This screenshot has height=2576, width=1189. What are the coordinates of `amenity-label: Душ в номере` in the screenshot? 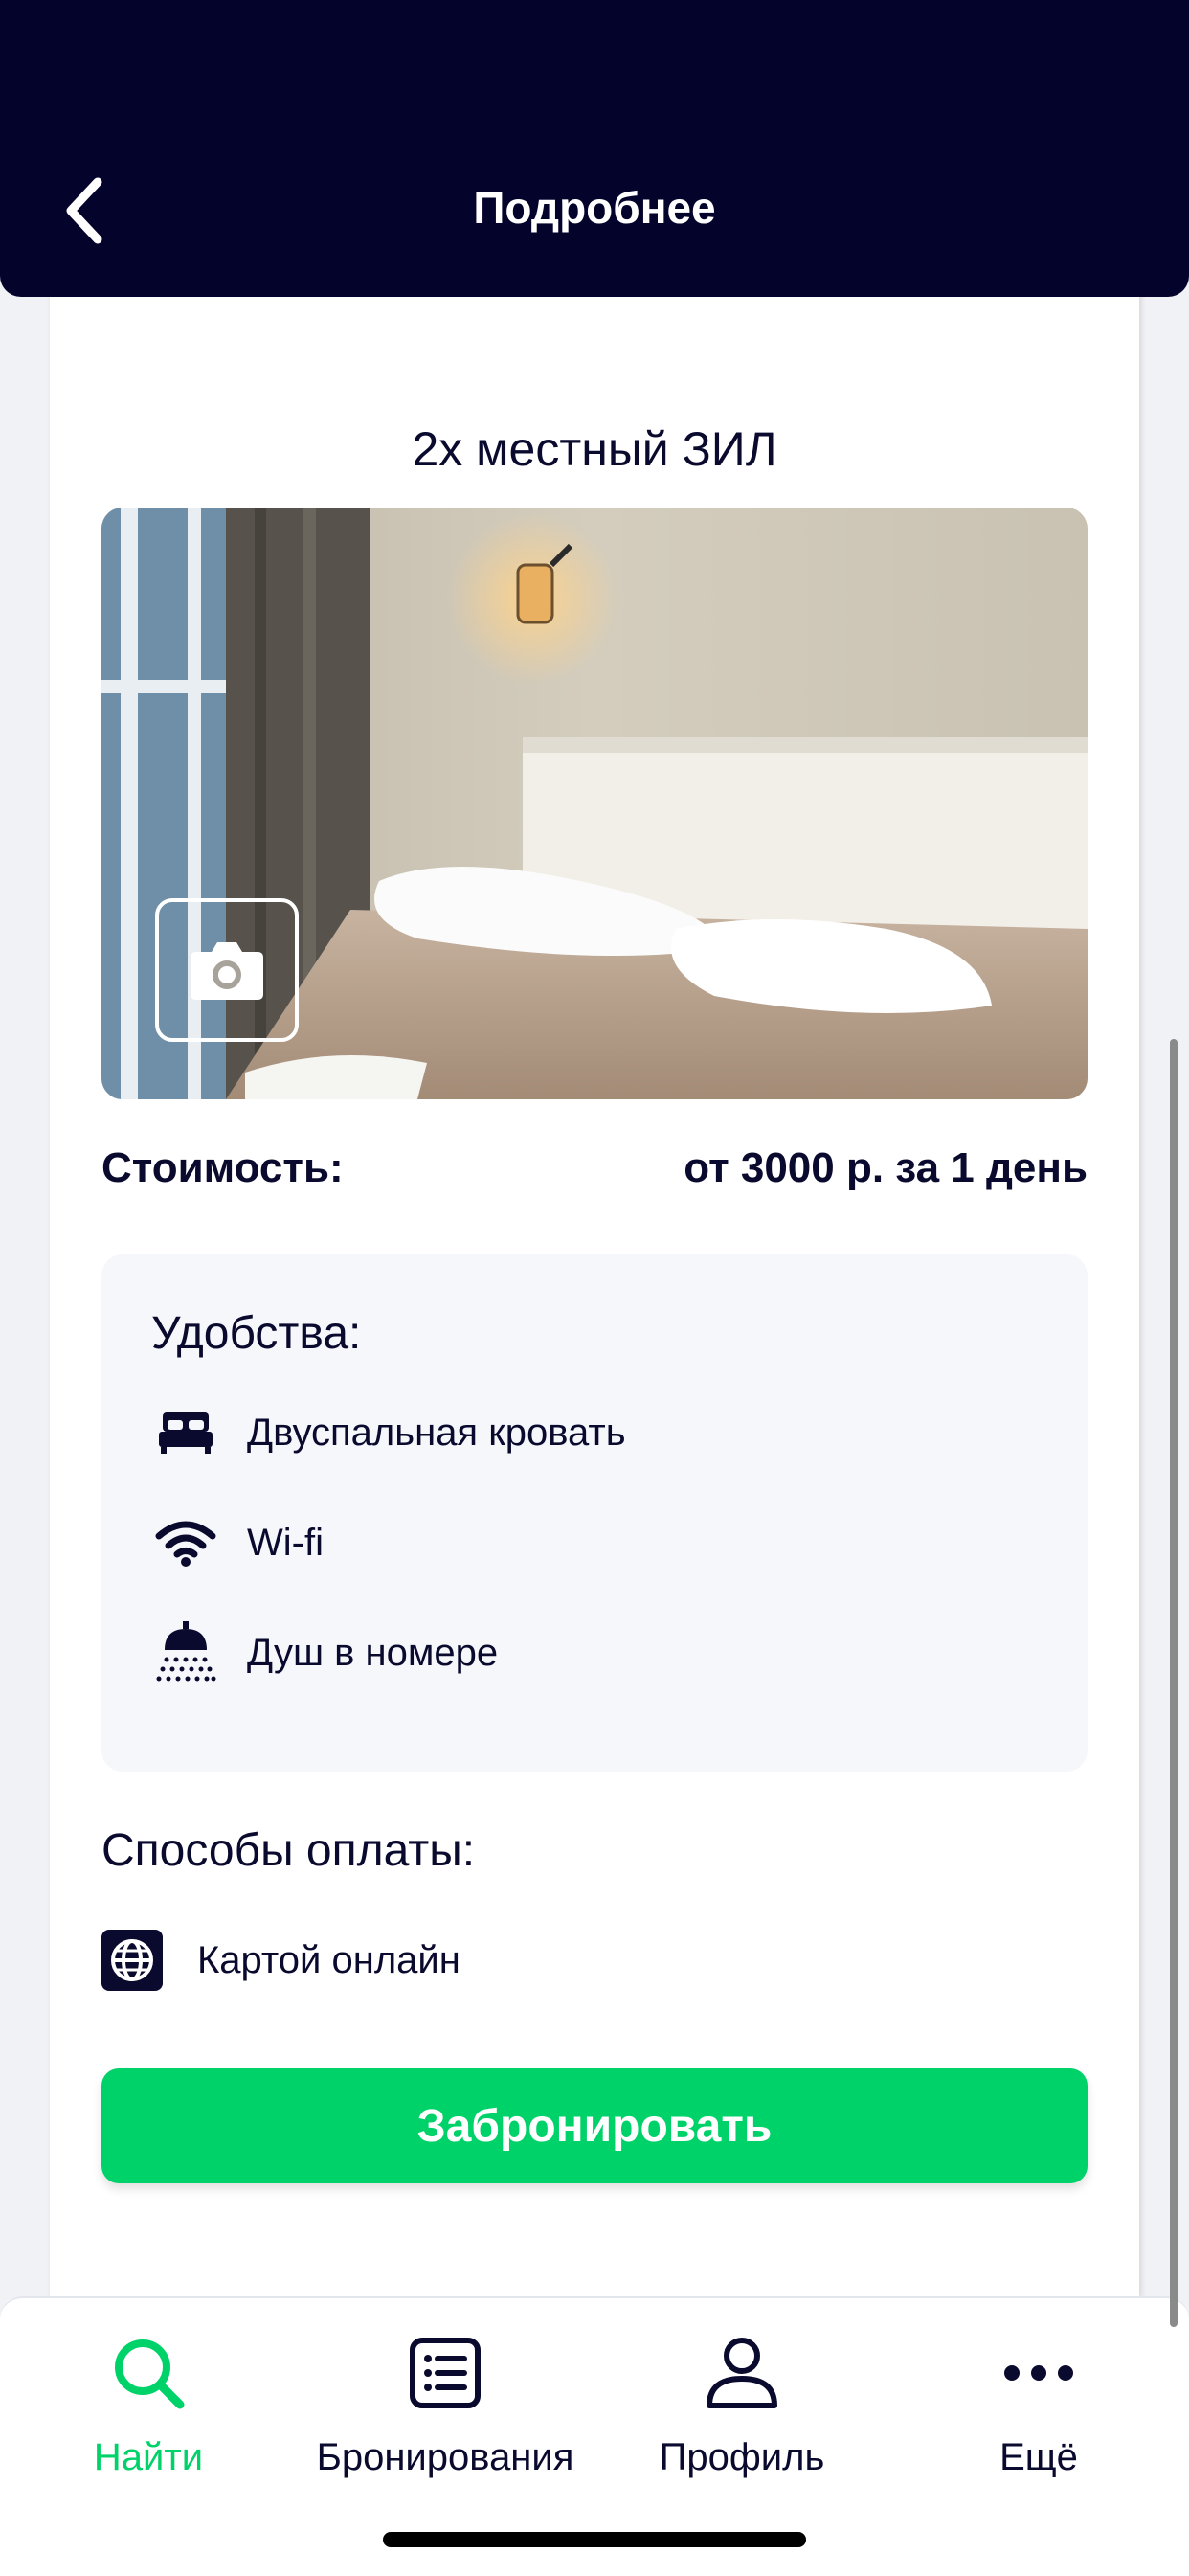 It's located at (373, 1652).